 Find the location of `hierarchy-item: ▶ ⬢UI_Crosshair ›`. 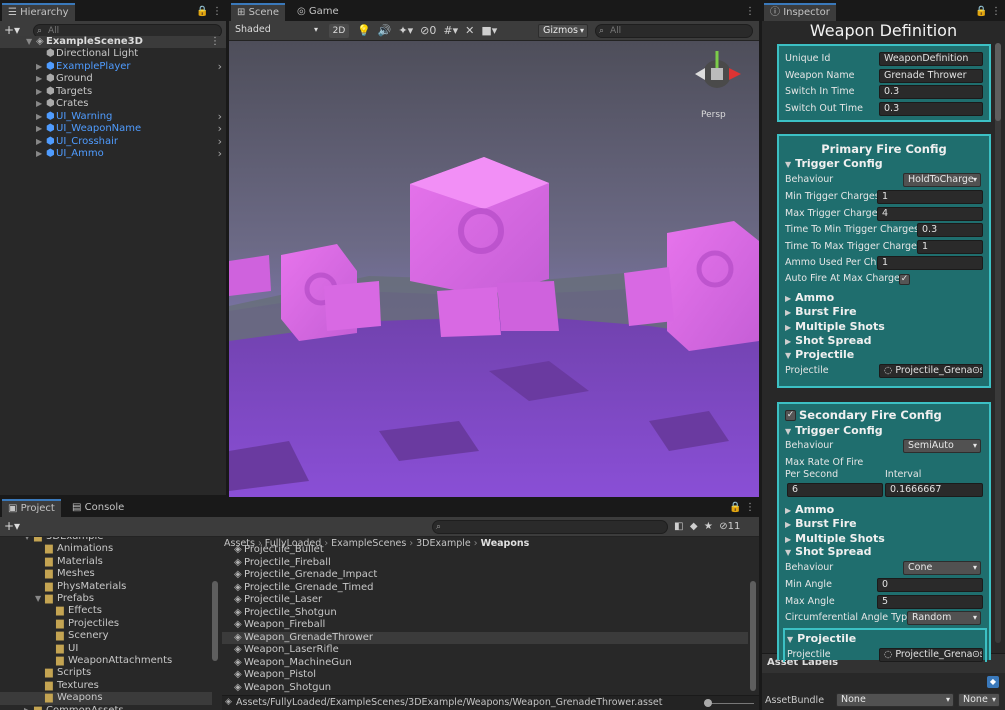

hierarchy-item: ▶ ⬢UI_Crosshair › is located at coordinates (113, 142).